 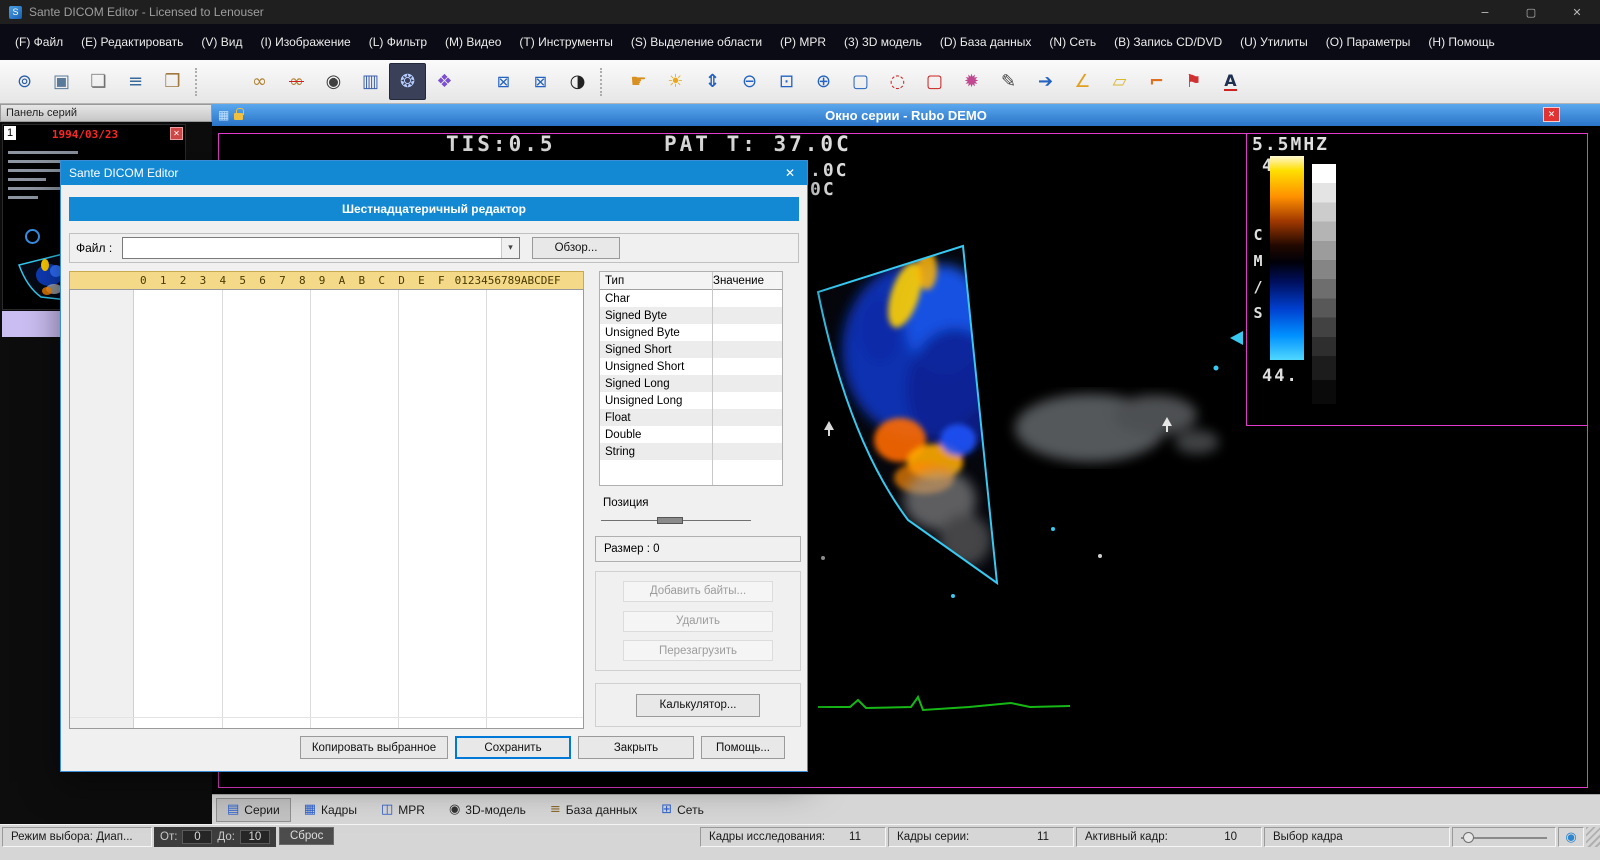 What do you see at coordinates (330, 810) in the screenshot?
I see `tab-frames: ▦ Кадры` at bounding box center [330, 810].